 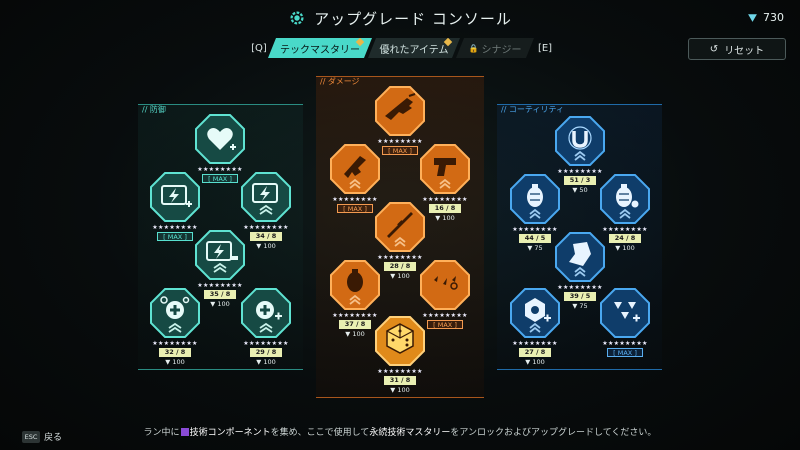 I want to click on reset-button: ↺ リセット, so click(x=737, y=49).